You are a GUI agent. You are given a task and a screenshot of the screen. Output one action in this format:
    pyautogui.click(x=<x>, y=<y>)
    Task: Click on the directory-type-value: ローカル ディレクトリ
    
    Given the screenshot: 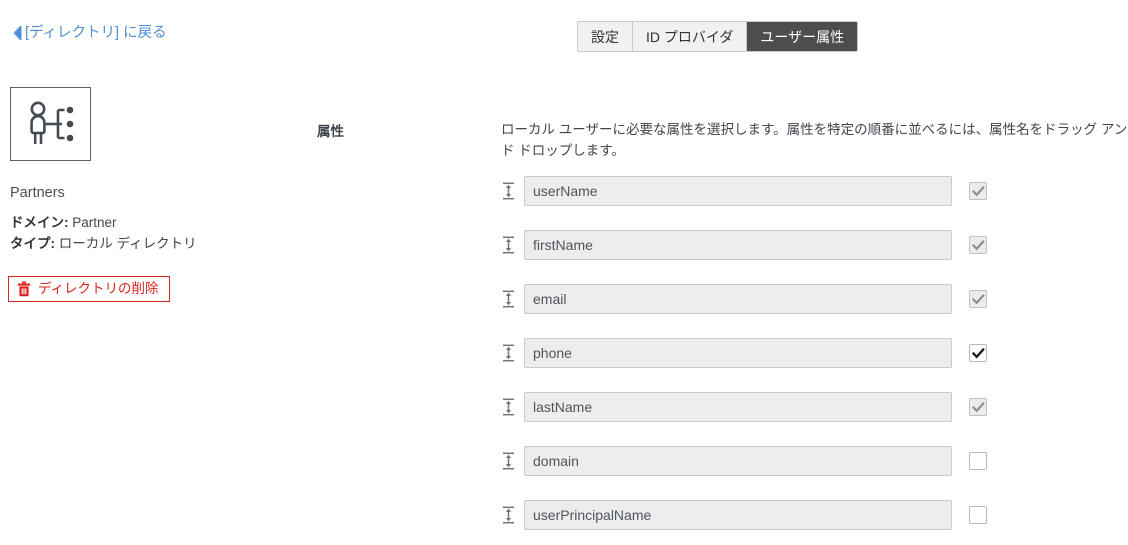 What is the action you would take?
    pyautogui.click(x=127, y=243)
    